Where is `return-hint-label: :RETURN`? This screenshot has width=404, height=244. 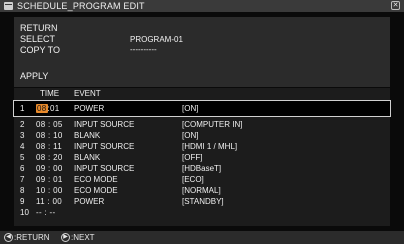 return-hint-label: :RETURN is located at coordinates (32, 237).